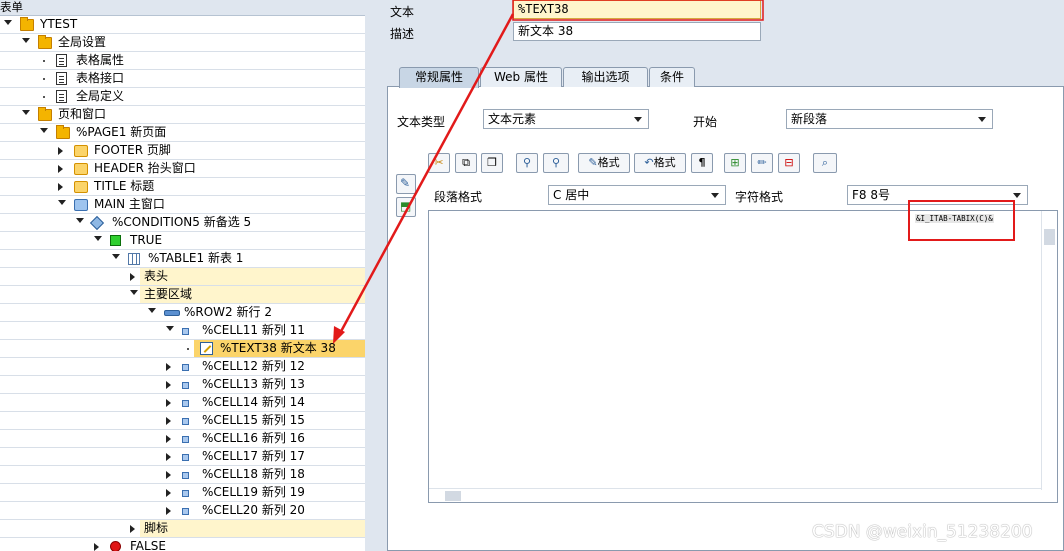 This screenshot has height=551, width=1064. What do you see at coordinates (253, 474) in the screenshot?
I see `tree-node-label: %CELL18 新列 18` at bounding box center [253, 474].